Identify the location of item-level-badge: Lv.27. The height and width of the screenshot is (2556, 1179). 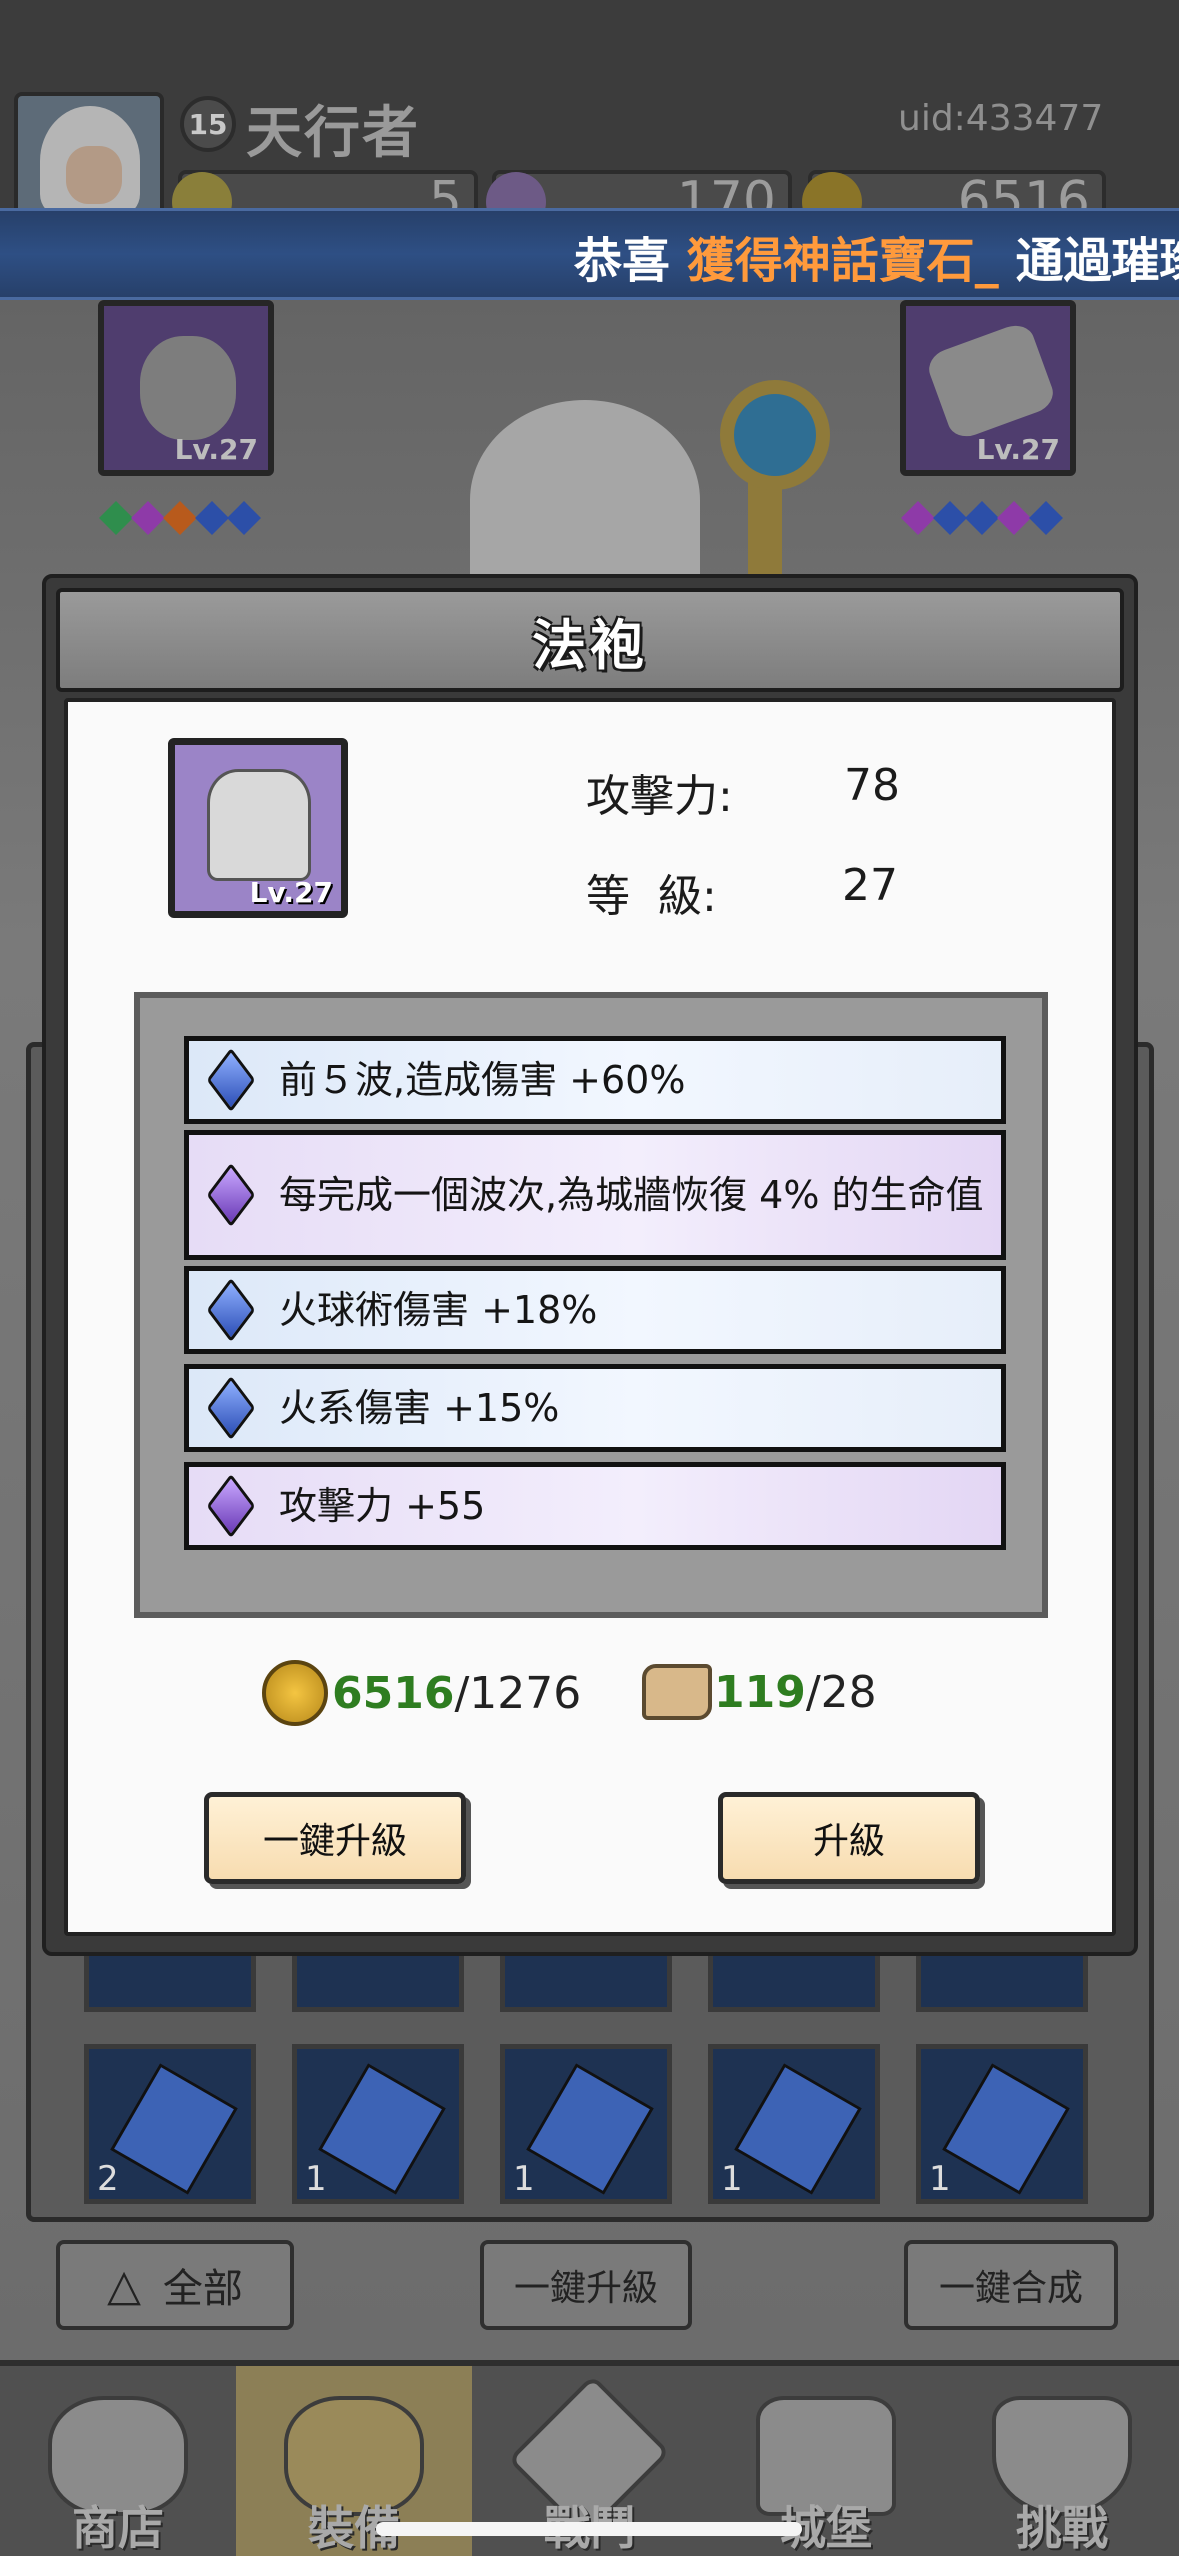
(291, 892).